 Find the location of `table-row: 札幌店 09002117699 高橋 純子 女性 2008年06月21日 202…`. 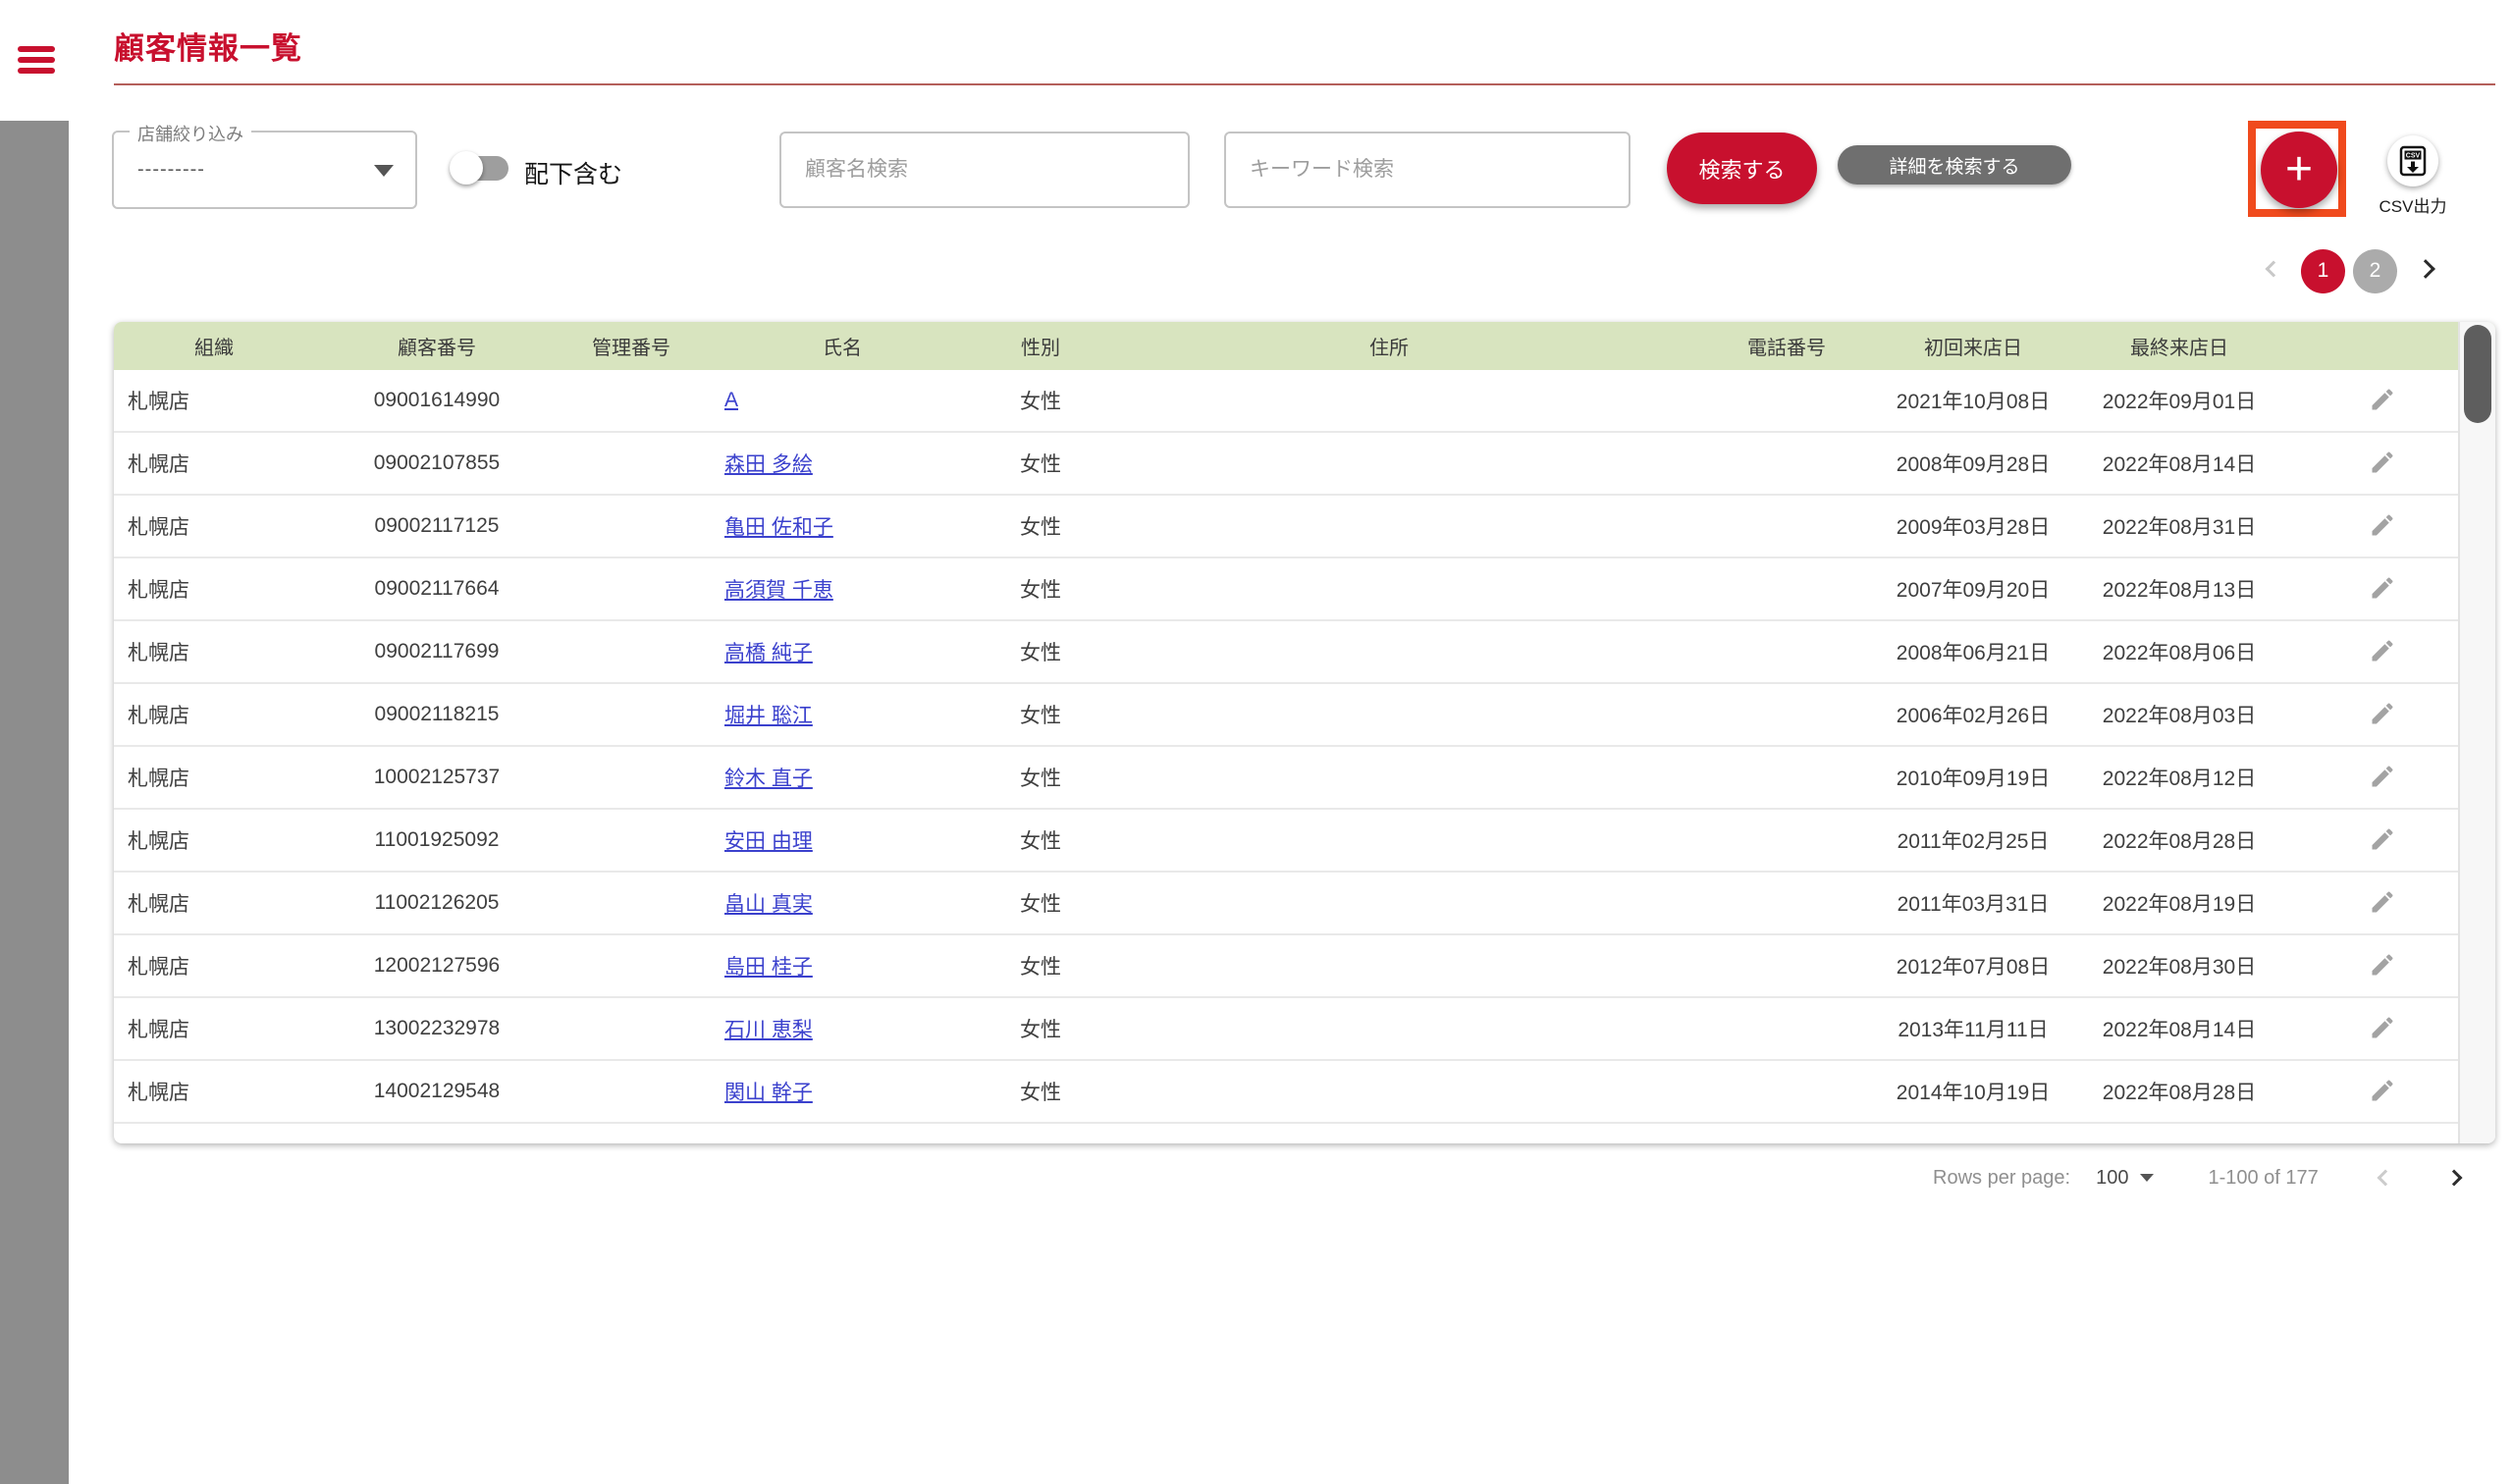

table-row: 札幌店 09002117699 高橋 純子 女性 2008年06月21日 202… is located at coordinates (1305, 653).